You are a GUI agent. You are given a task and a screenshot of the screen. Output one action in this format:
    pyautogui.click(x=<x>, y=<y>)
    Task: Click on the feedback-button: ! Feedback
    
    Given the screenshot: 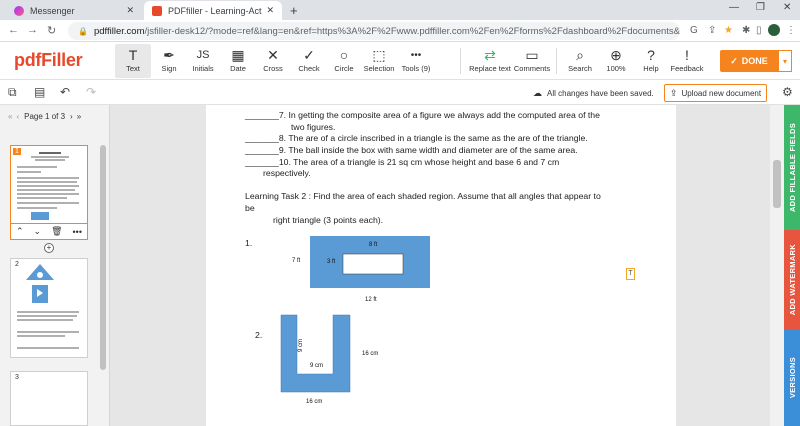 What is the action you would take?
    pyautogui.click(x=687, y=61)
    